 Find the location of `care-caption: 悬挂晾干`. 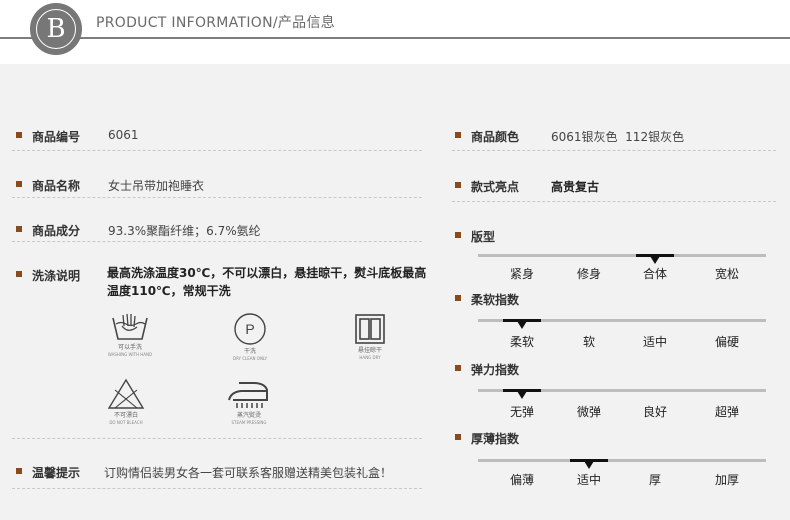

care-caption: 悬挂晾干 is located at coordinates (369, 350).